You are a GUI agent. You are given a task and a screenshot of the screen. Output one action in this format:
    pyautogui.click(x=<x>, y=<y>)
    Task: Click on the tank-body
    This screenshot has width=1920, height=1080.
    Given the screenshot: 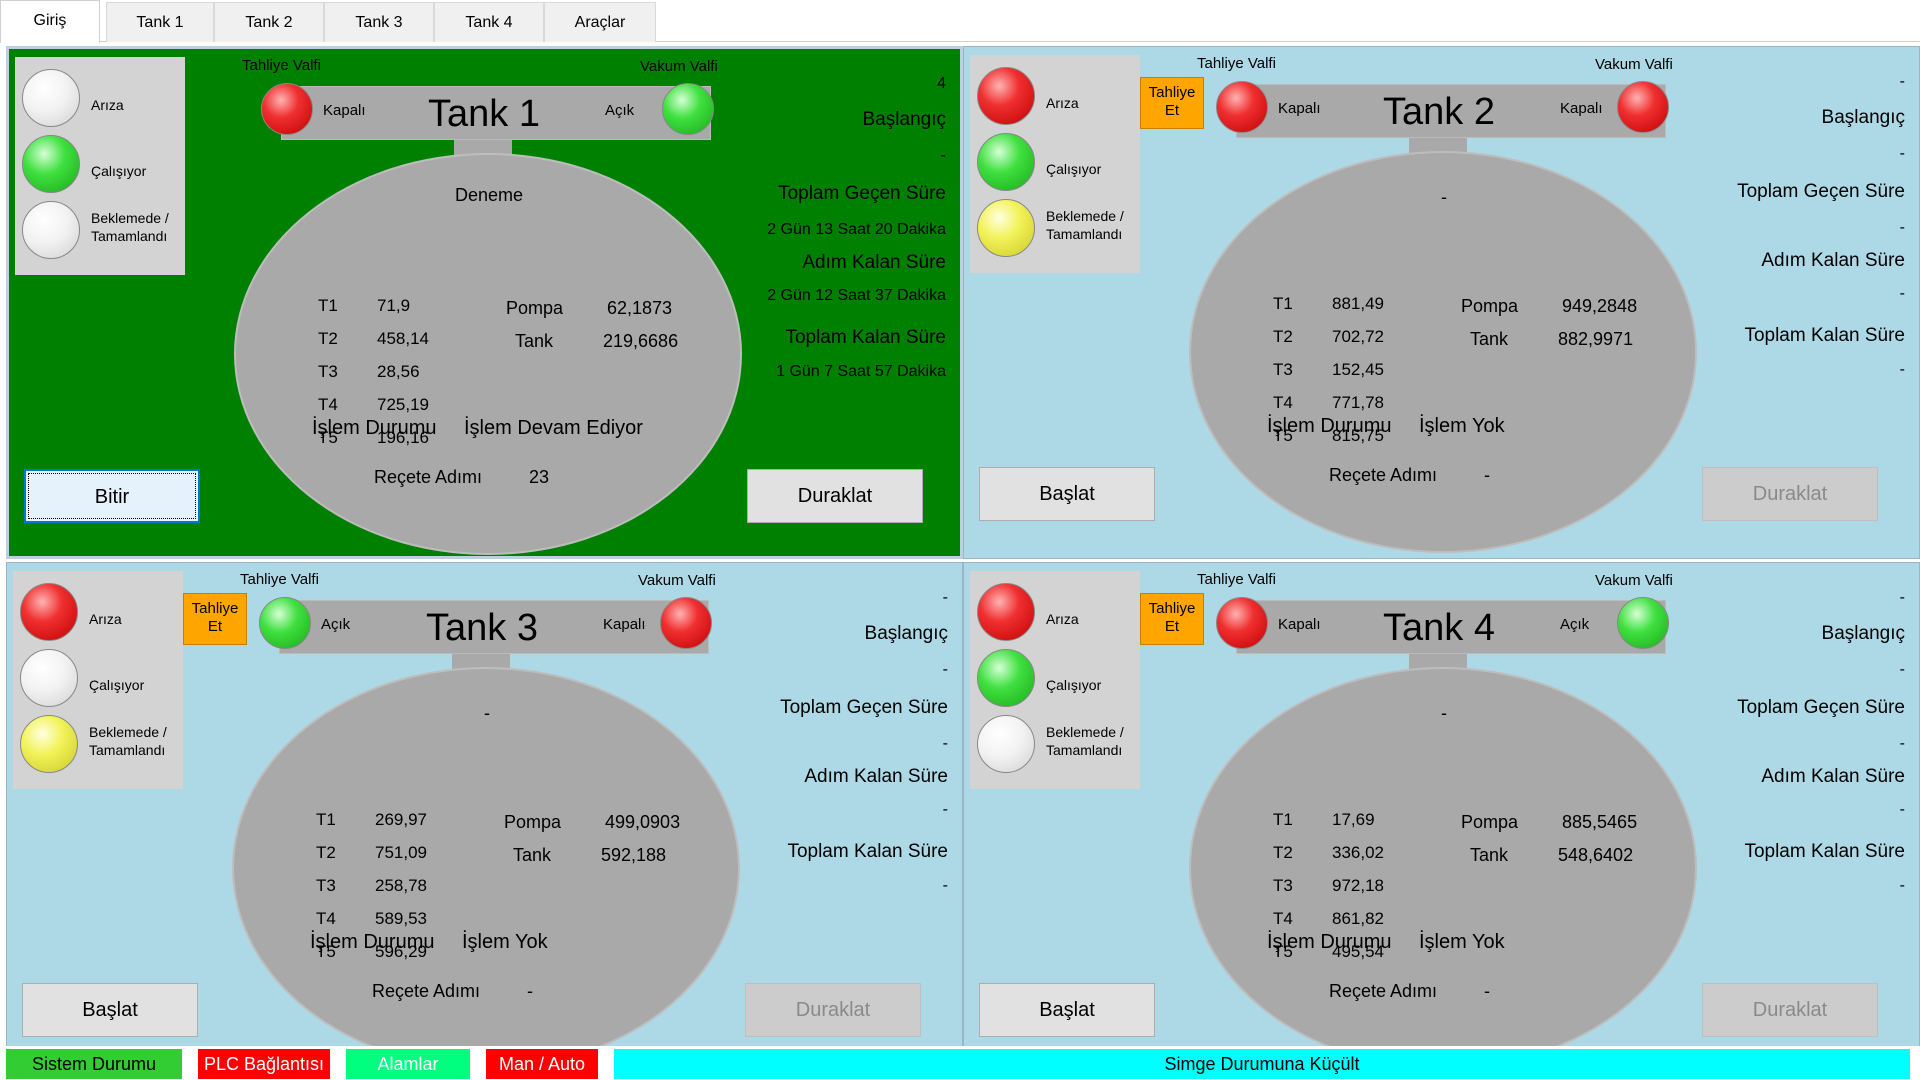 What is the action you would take?
    pyautogui.click(x=486, y=868)
    